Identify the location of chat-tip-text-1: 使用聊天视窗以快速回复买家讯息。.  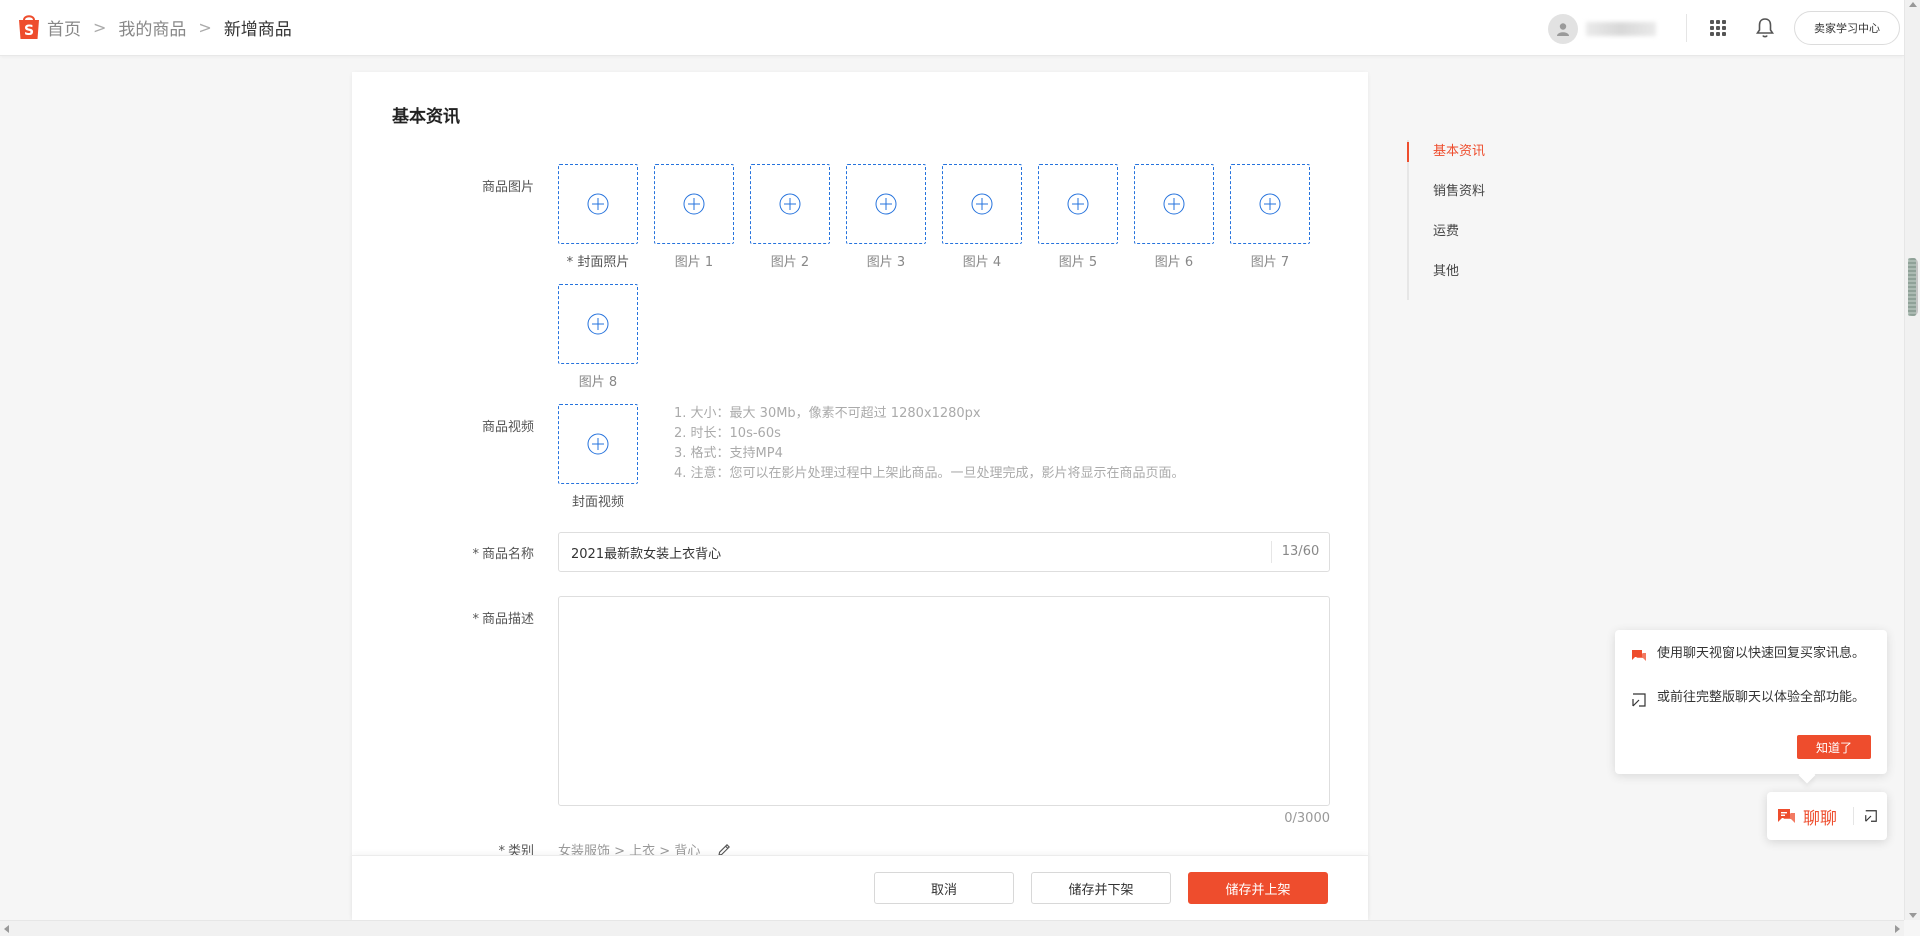
(1761, 653).